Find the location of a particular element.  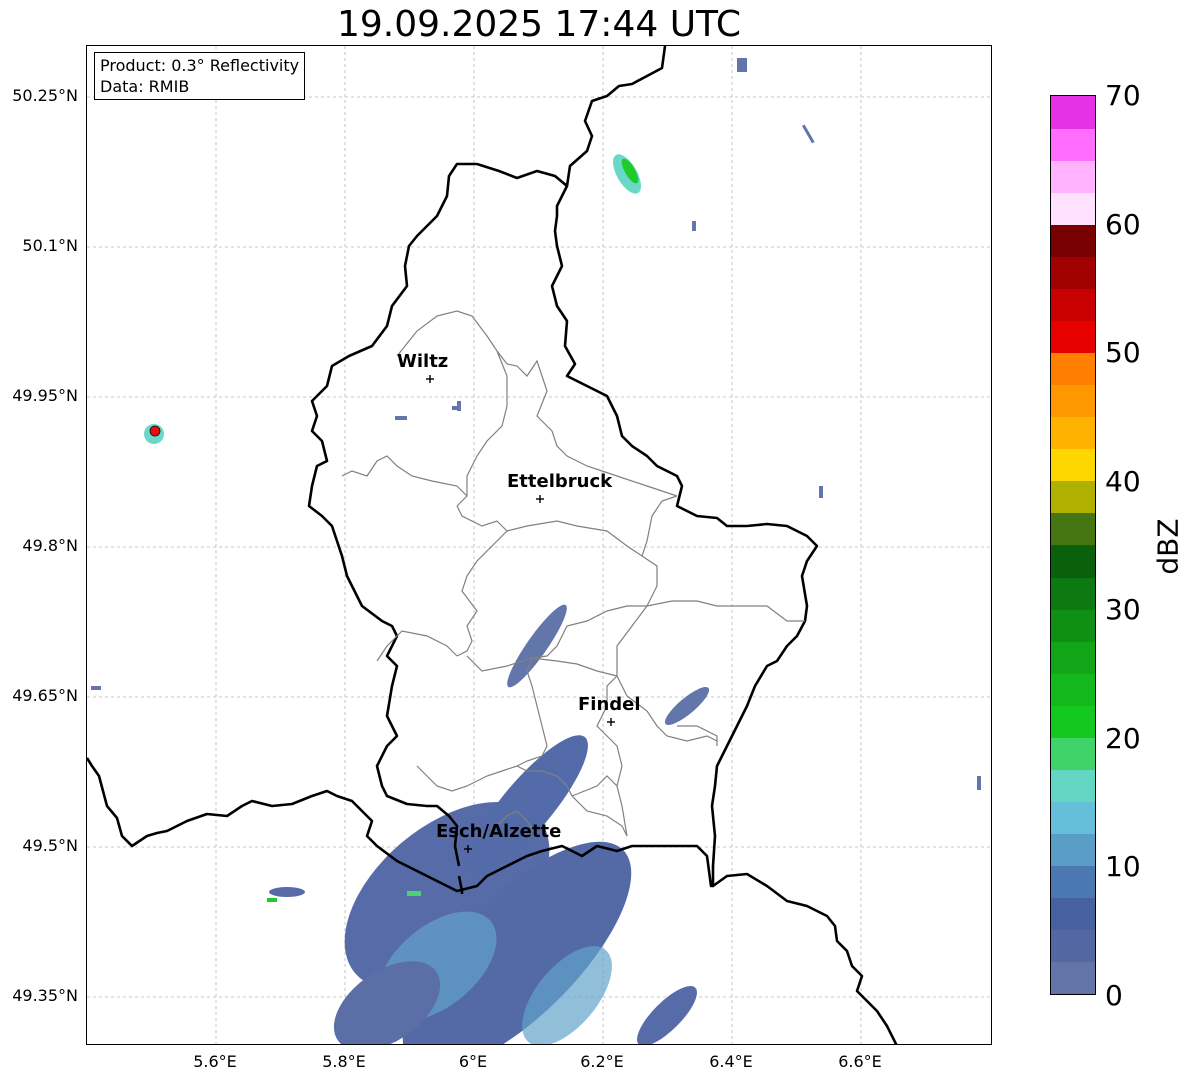

colorbar-title: dBZ is located at coordinates (1167, 546).